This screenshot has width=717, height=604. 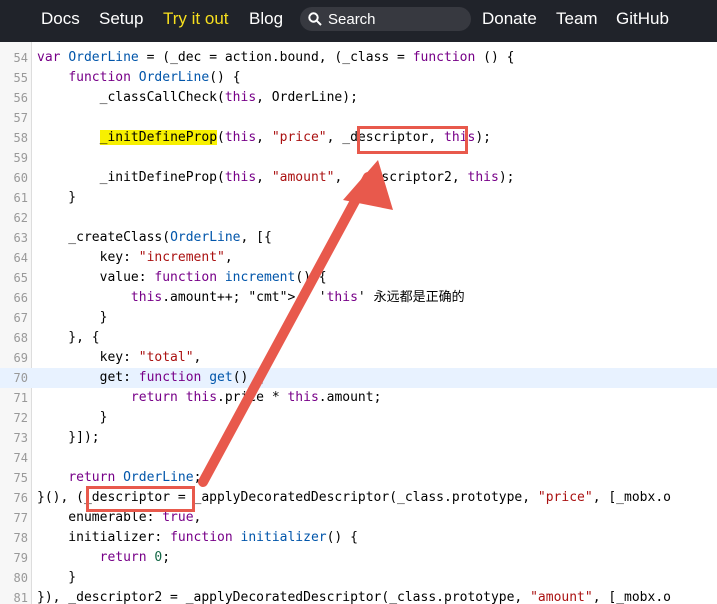 I want to click on search-placeholder: Search, so click(x=352, y=19).